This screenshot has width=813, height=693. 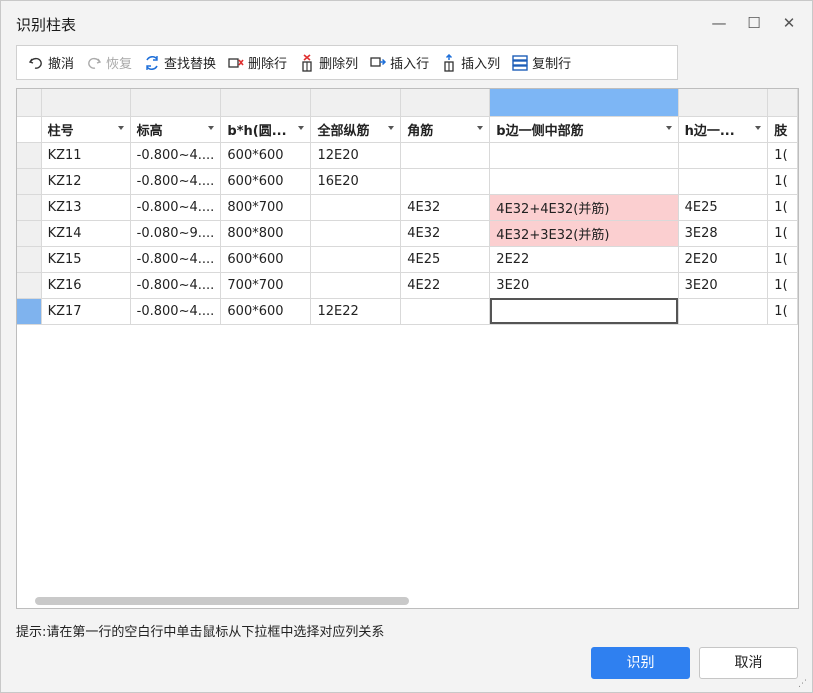 What do you see at coordinates (266, 285) in the screenshot?
I see `grid-cell: 700*700` at bounding box center [266, 285].